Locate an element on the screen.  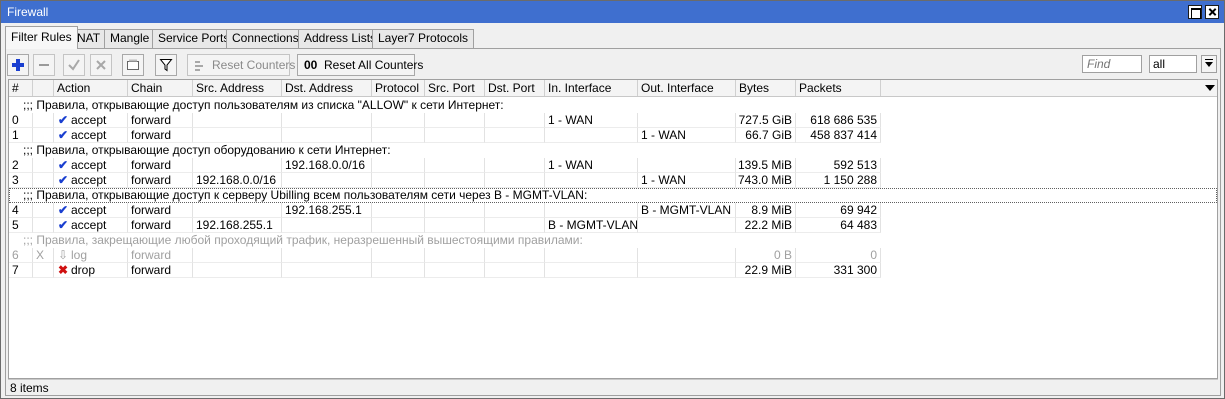
column-header-bytes: Bytes is located at coordinates (766, 88).